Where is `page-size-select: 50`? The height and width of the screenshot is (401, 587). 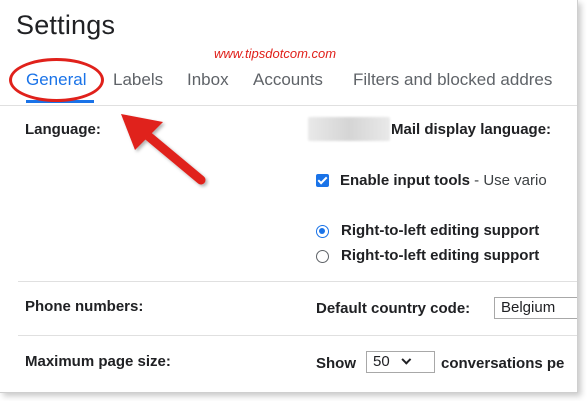 page-size-select: 50 is located at coordinates (400, 362).